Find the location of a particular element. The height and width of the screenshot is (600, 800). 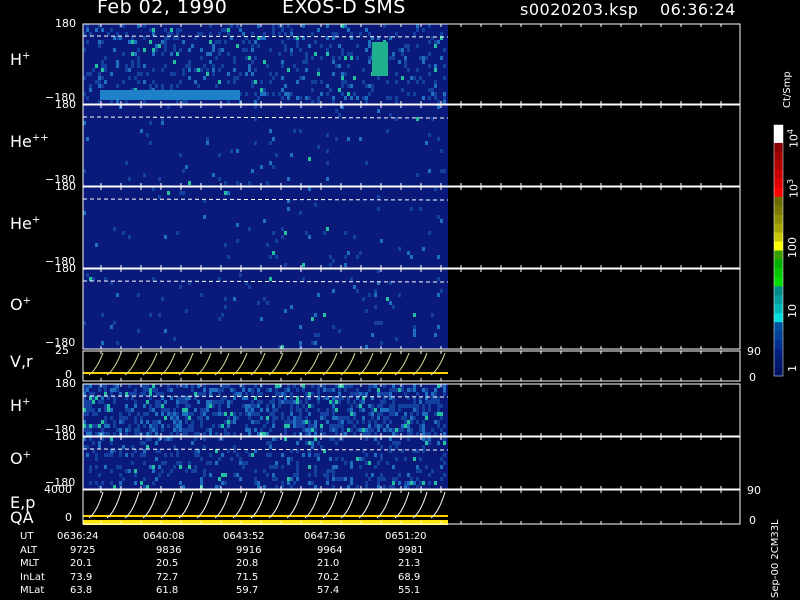

panel-label-o2: O+ is located at coordinates (20, 458).